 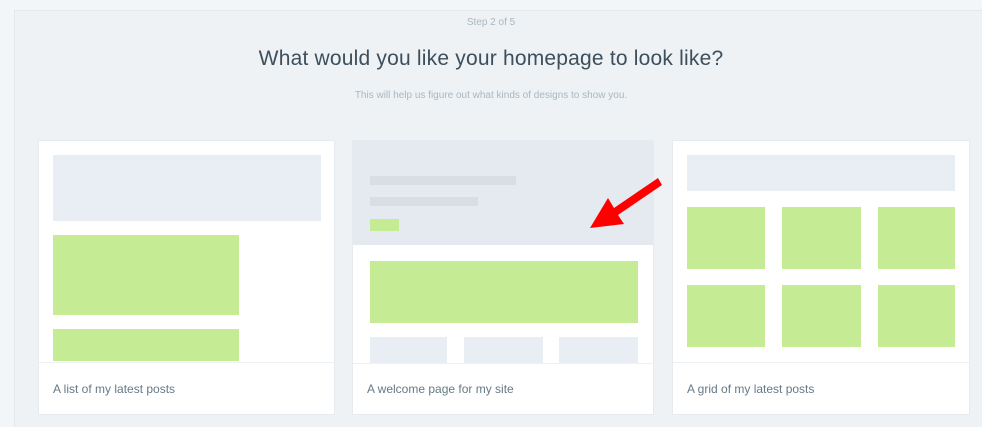 What do you see at coordinates (443, 180) in the screenshot?
I see `preview-heading-placeholder` at bounding box center [443, 180].